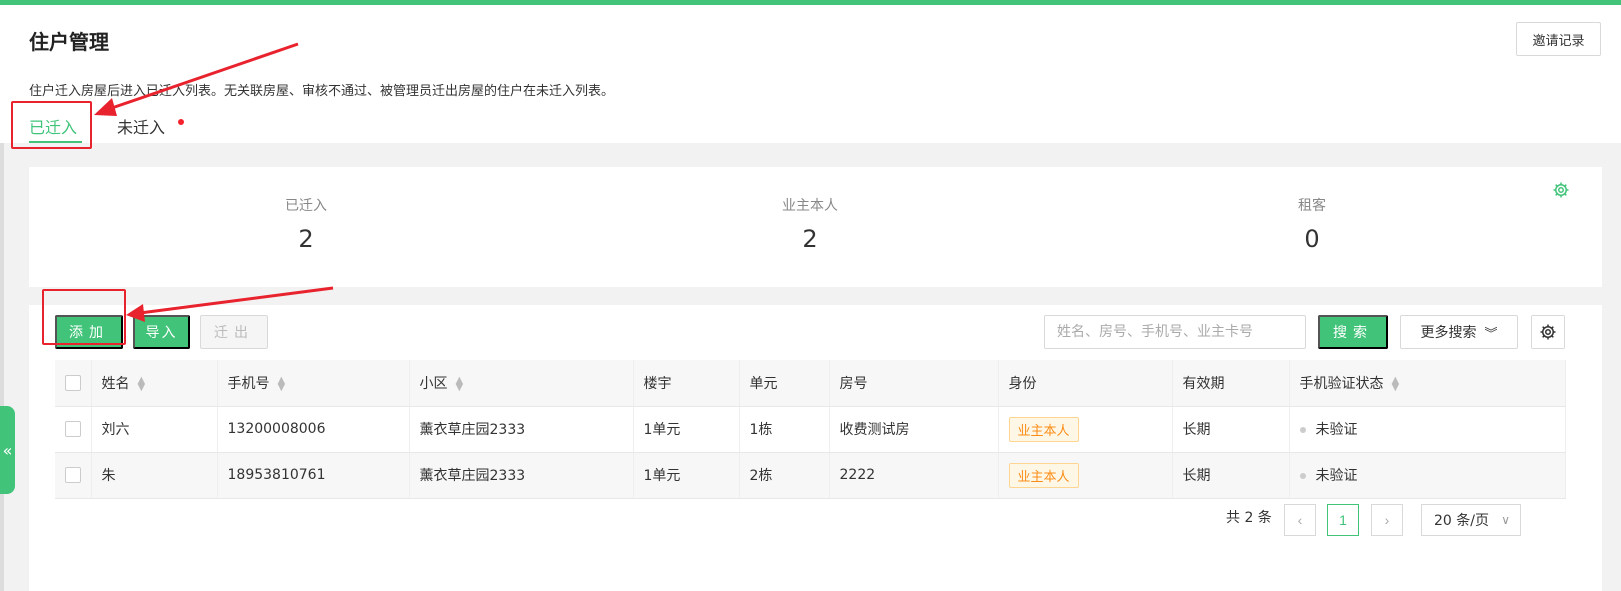 The height and width of the screenshot is (591, 1621). Describe the element at coordinates (214, 182) in the screenshot. I see `annotation-arrows` at that location.